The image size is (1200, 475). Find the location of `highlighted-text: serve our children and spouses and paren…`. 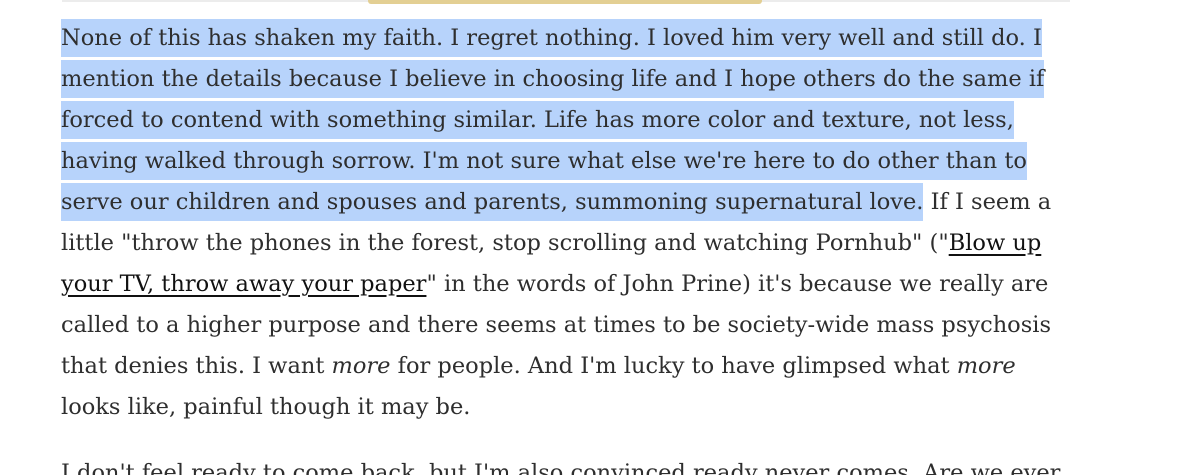

highlighted-text: serve our children and spouses and paren… is located at coordinates (492, 202).